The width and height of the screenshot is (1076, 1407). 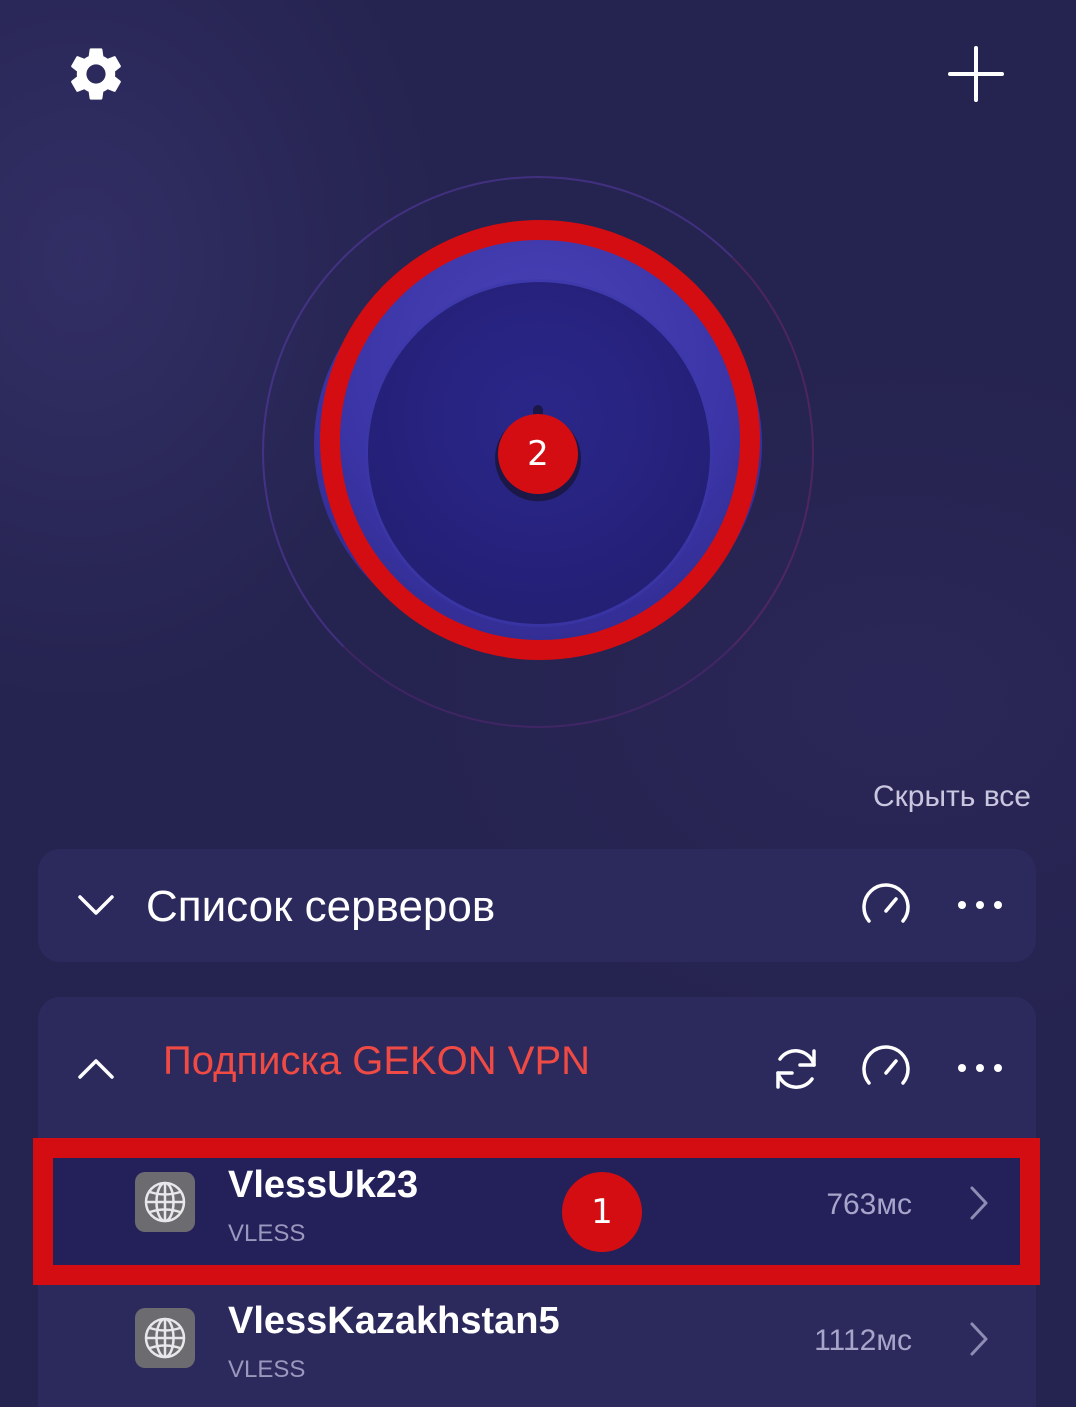 I want to click on add-server-button, so click(x=976, y=74).